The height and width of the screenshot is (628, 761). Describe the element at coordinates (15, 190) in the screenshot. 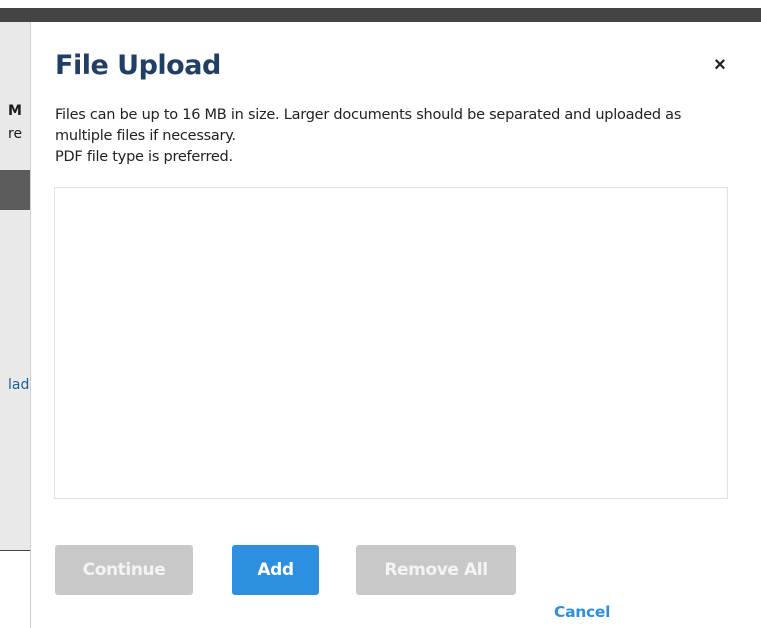

I see `background-header-band` at that location.